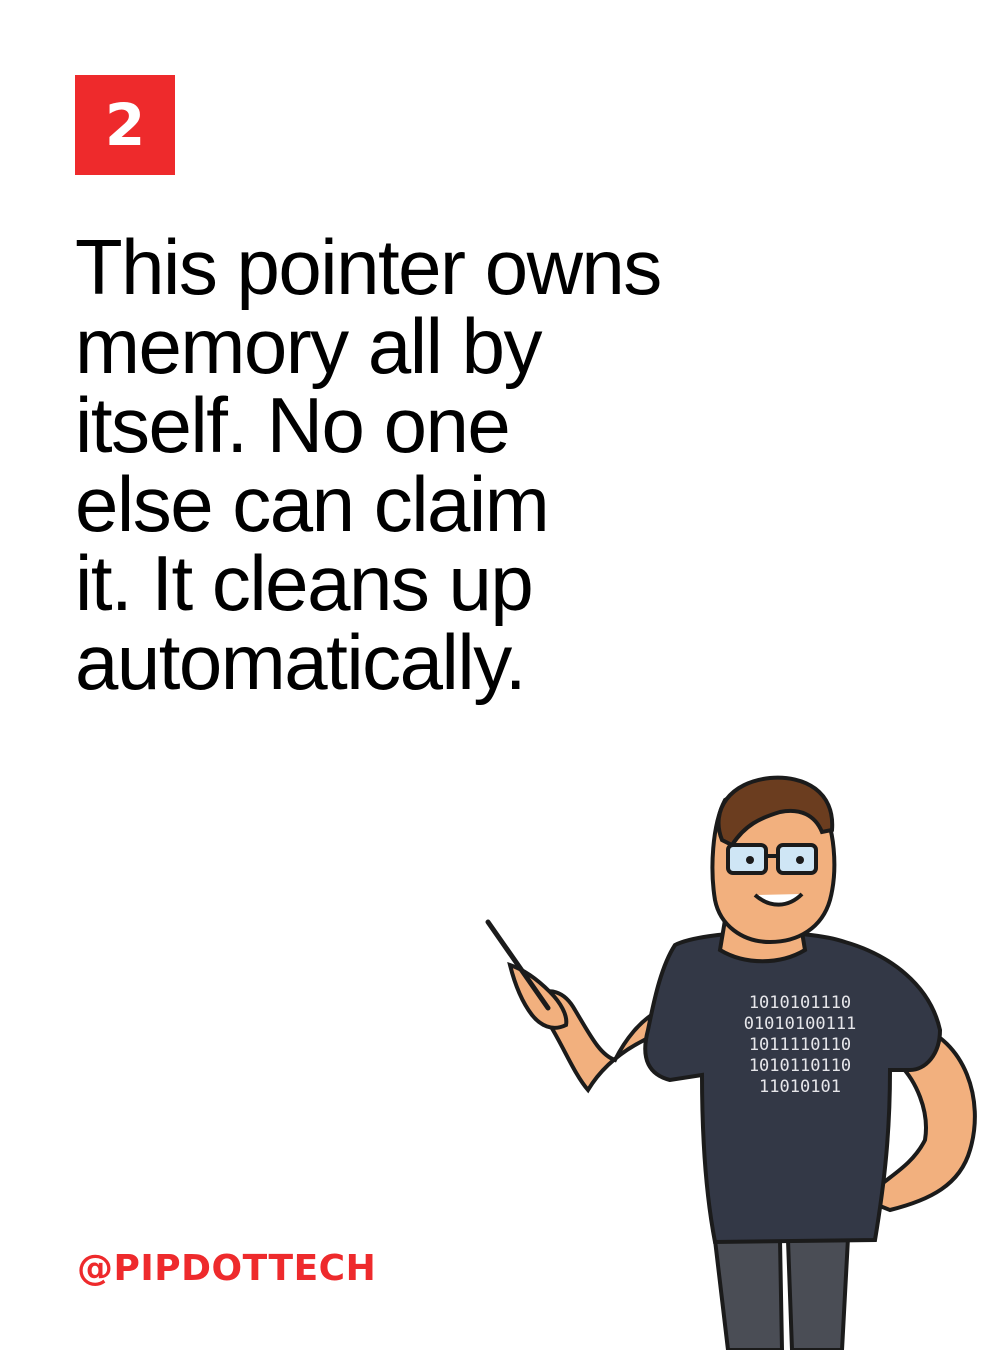 Image resolution: width=1000 pixels, height=1350 pixels. Describe the element at coordinates (308, 346) in the screenshot. I see `headline-line: memory all by` at that location.